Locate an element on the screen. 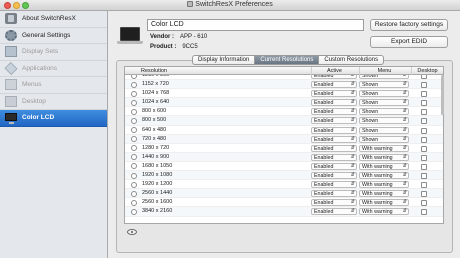 The image size is (460, 258). table-row: 1920 x 1080 Enabled ⇵ With warning ⇵ is located at coordinates (284, 176).